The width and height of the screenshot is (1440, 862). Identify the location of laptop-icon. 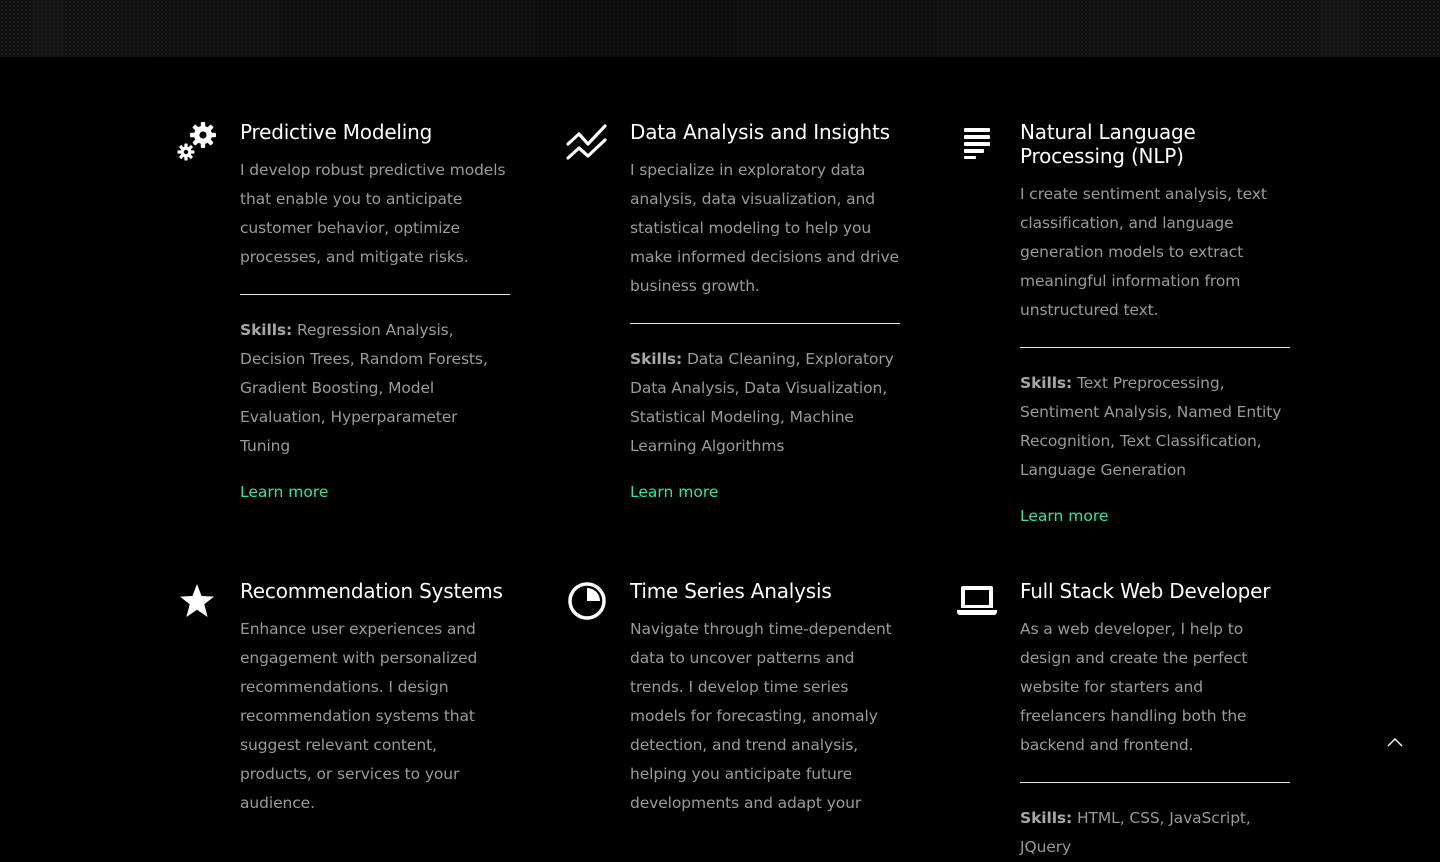
(977, 601).